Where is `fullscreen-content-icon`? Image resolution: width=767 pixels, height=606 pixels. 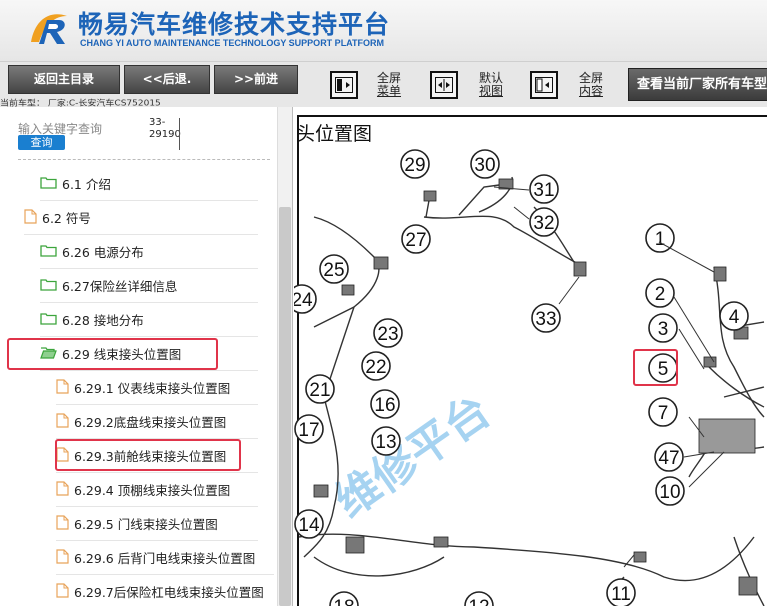 fullscreen-content-icon is located at coordinates (544, 85).